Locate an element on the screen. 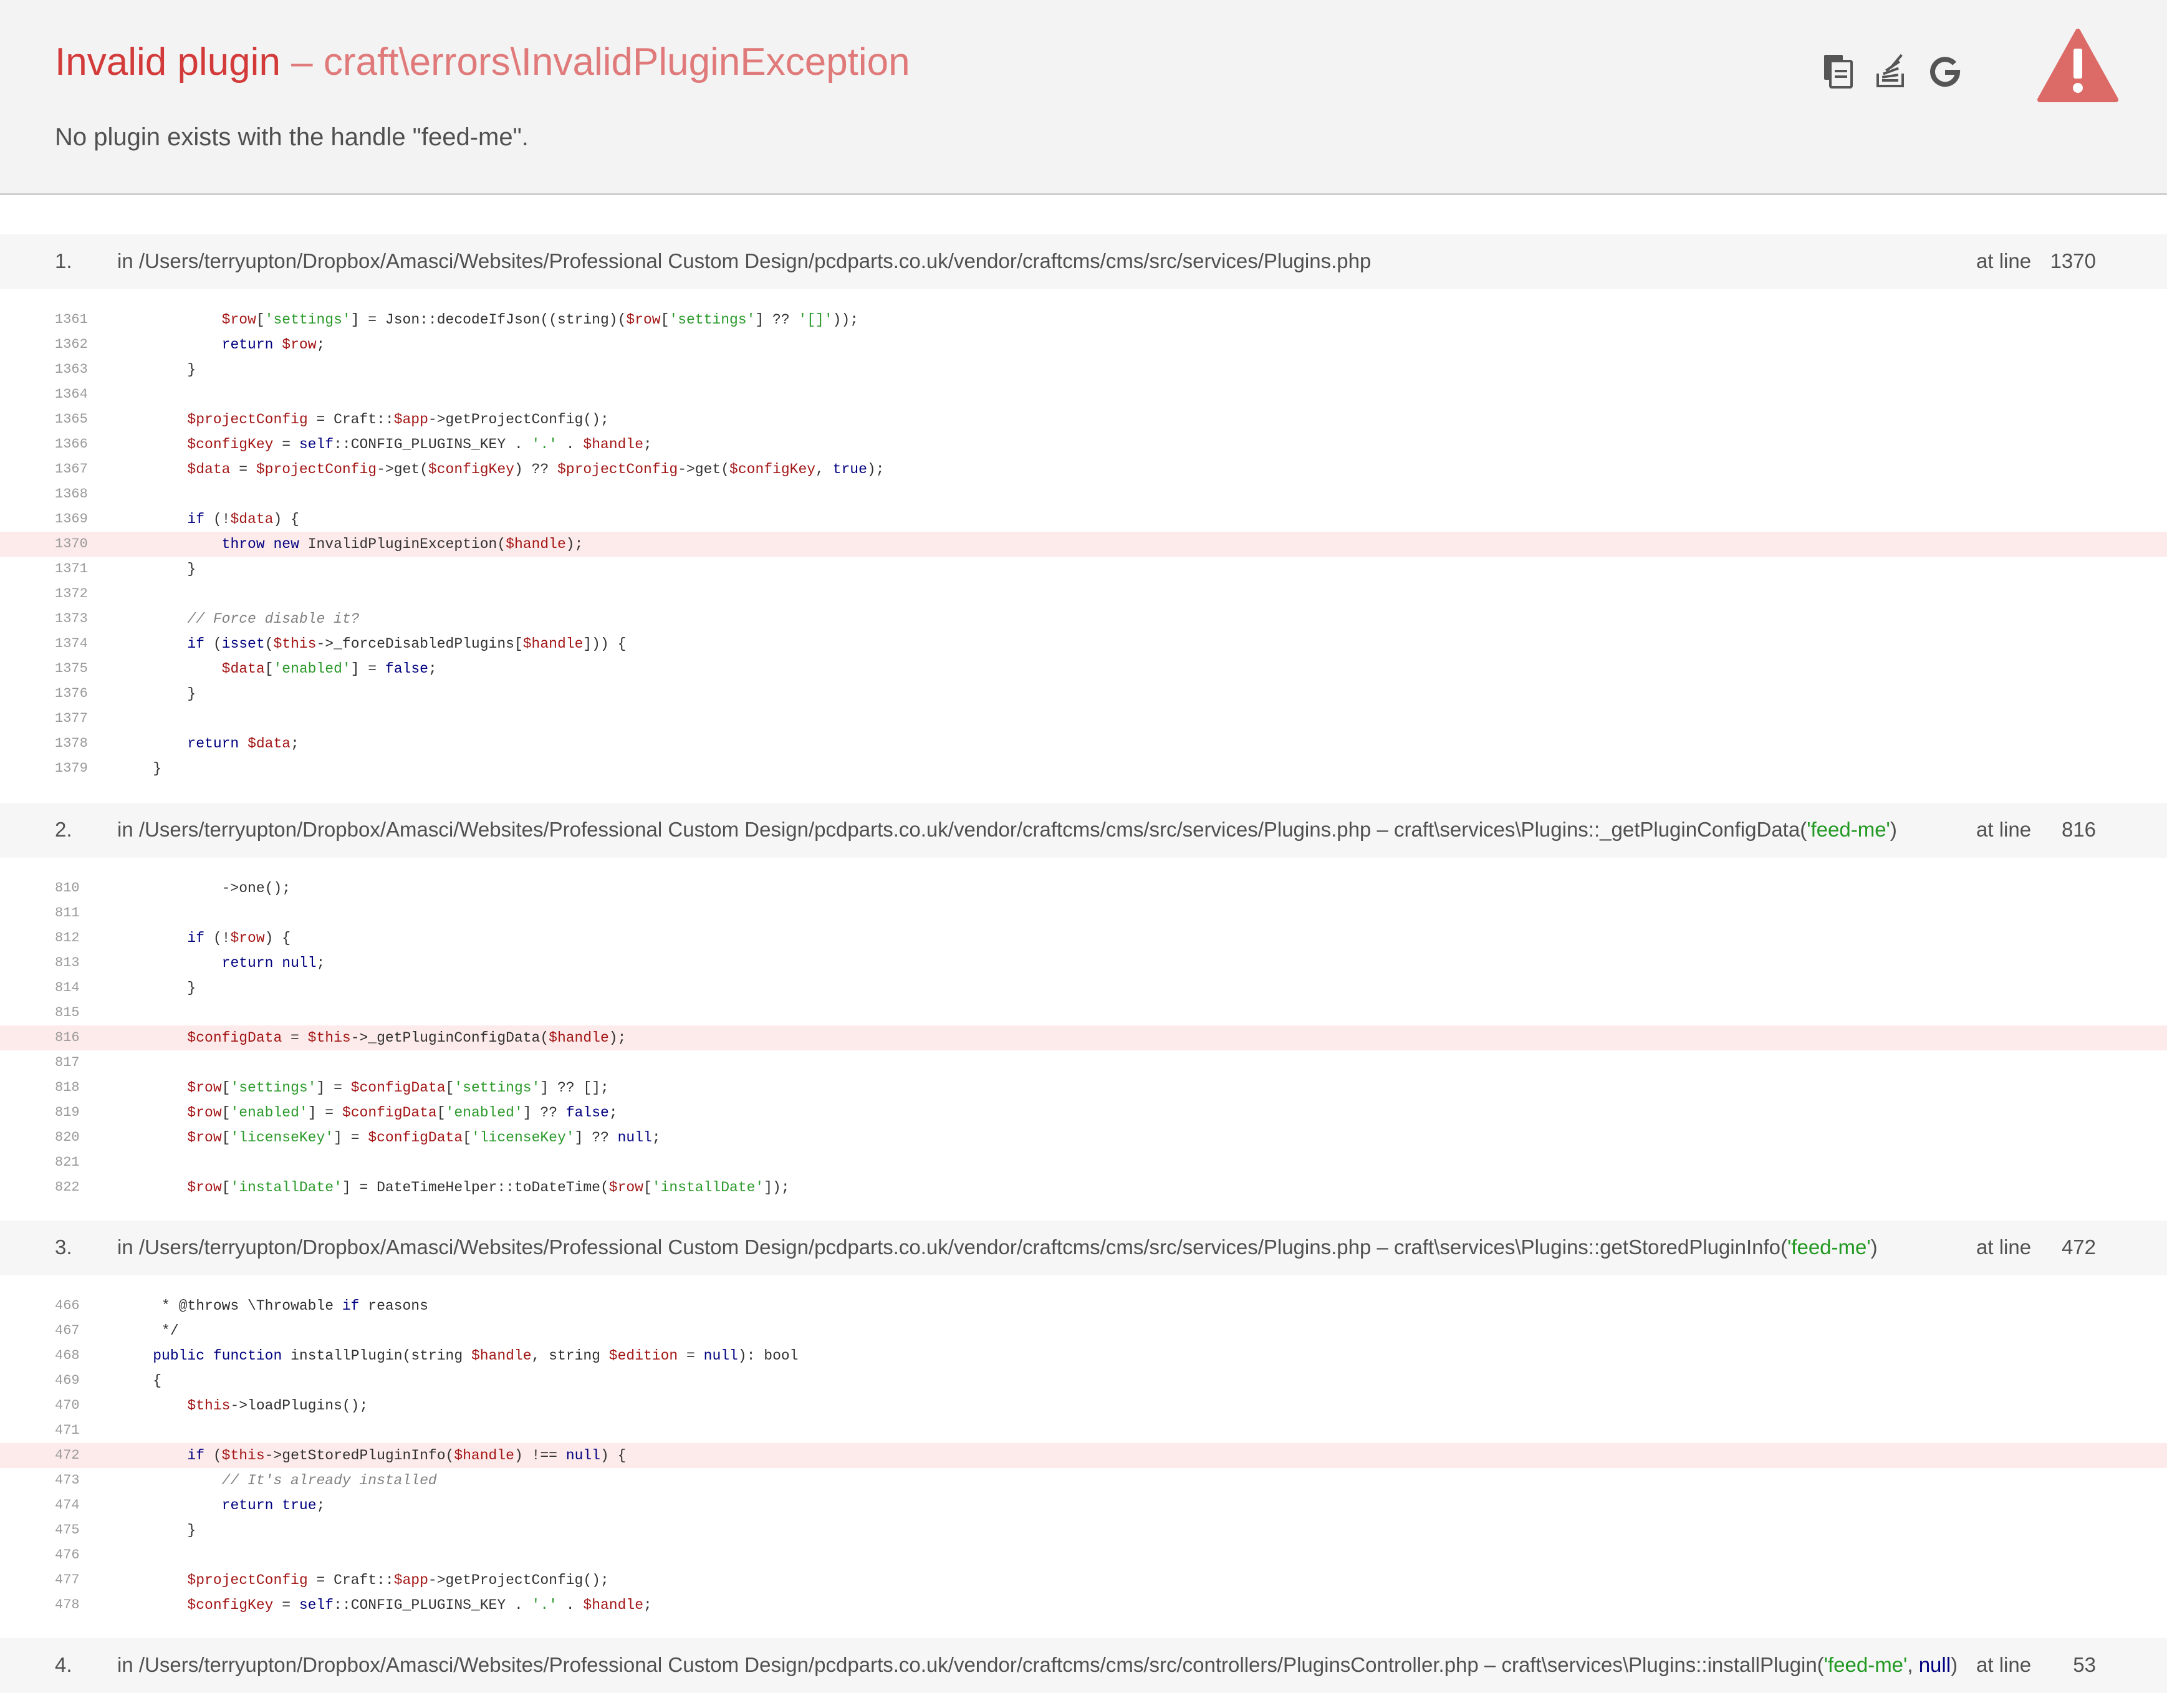  code-line-text: if (!$data) { is located at coordinates (243, 519).